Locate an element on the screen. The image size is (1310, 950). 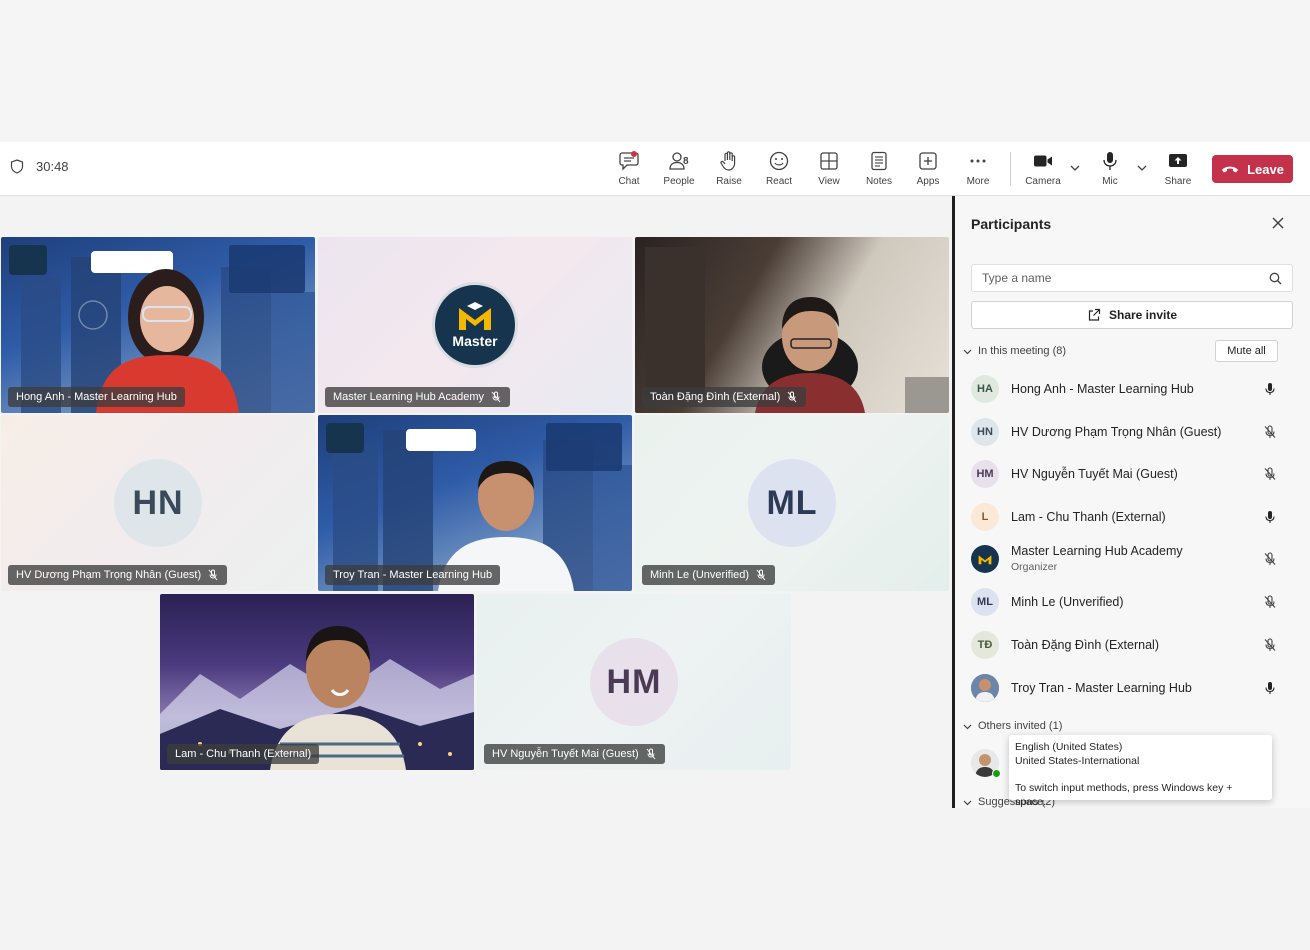
share-label: Share is located at coordinates (1178, 181).